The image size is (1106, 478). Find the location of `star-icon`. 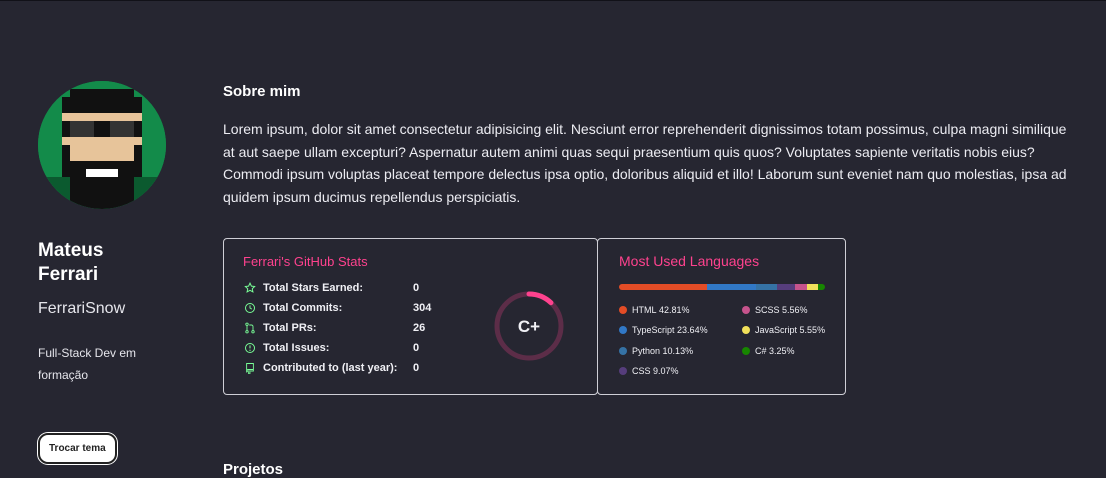

star-icon is located at coordinates (250, 288).